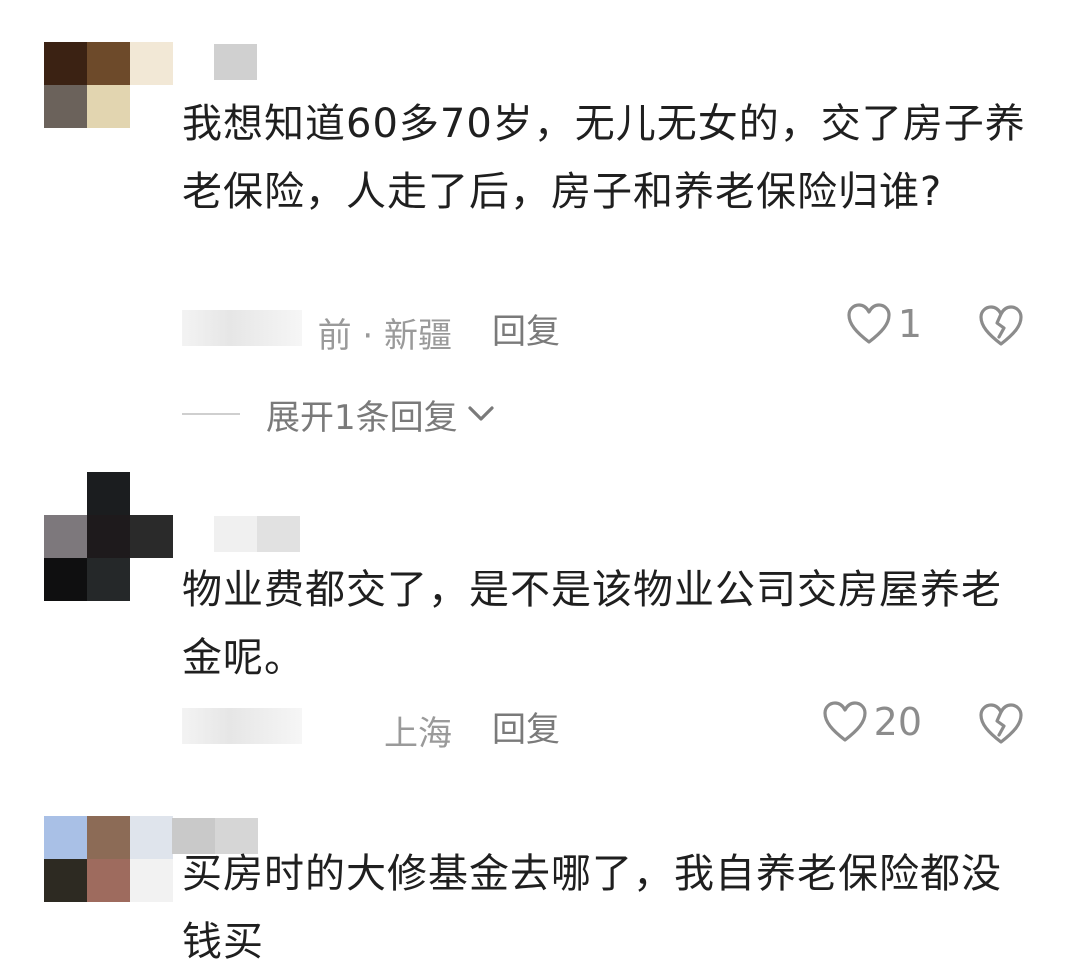 This screenshot has height=960, width=1080. Describe the element at coordinates (612, 726) in the screenshot. I see `comment-meta: 上海 回复 20` at that location.